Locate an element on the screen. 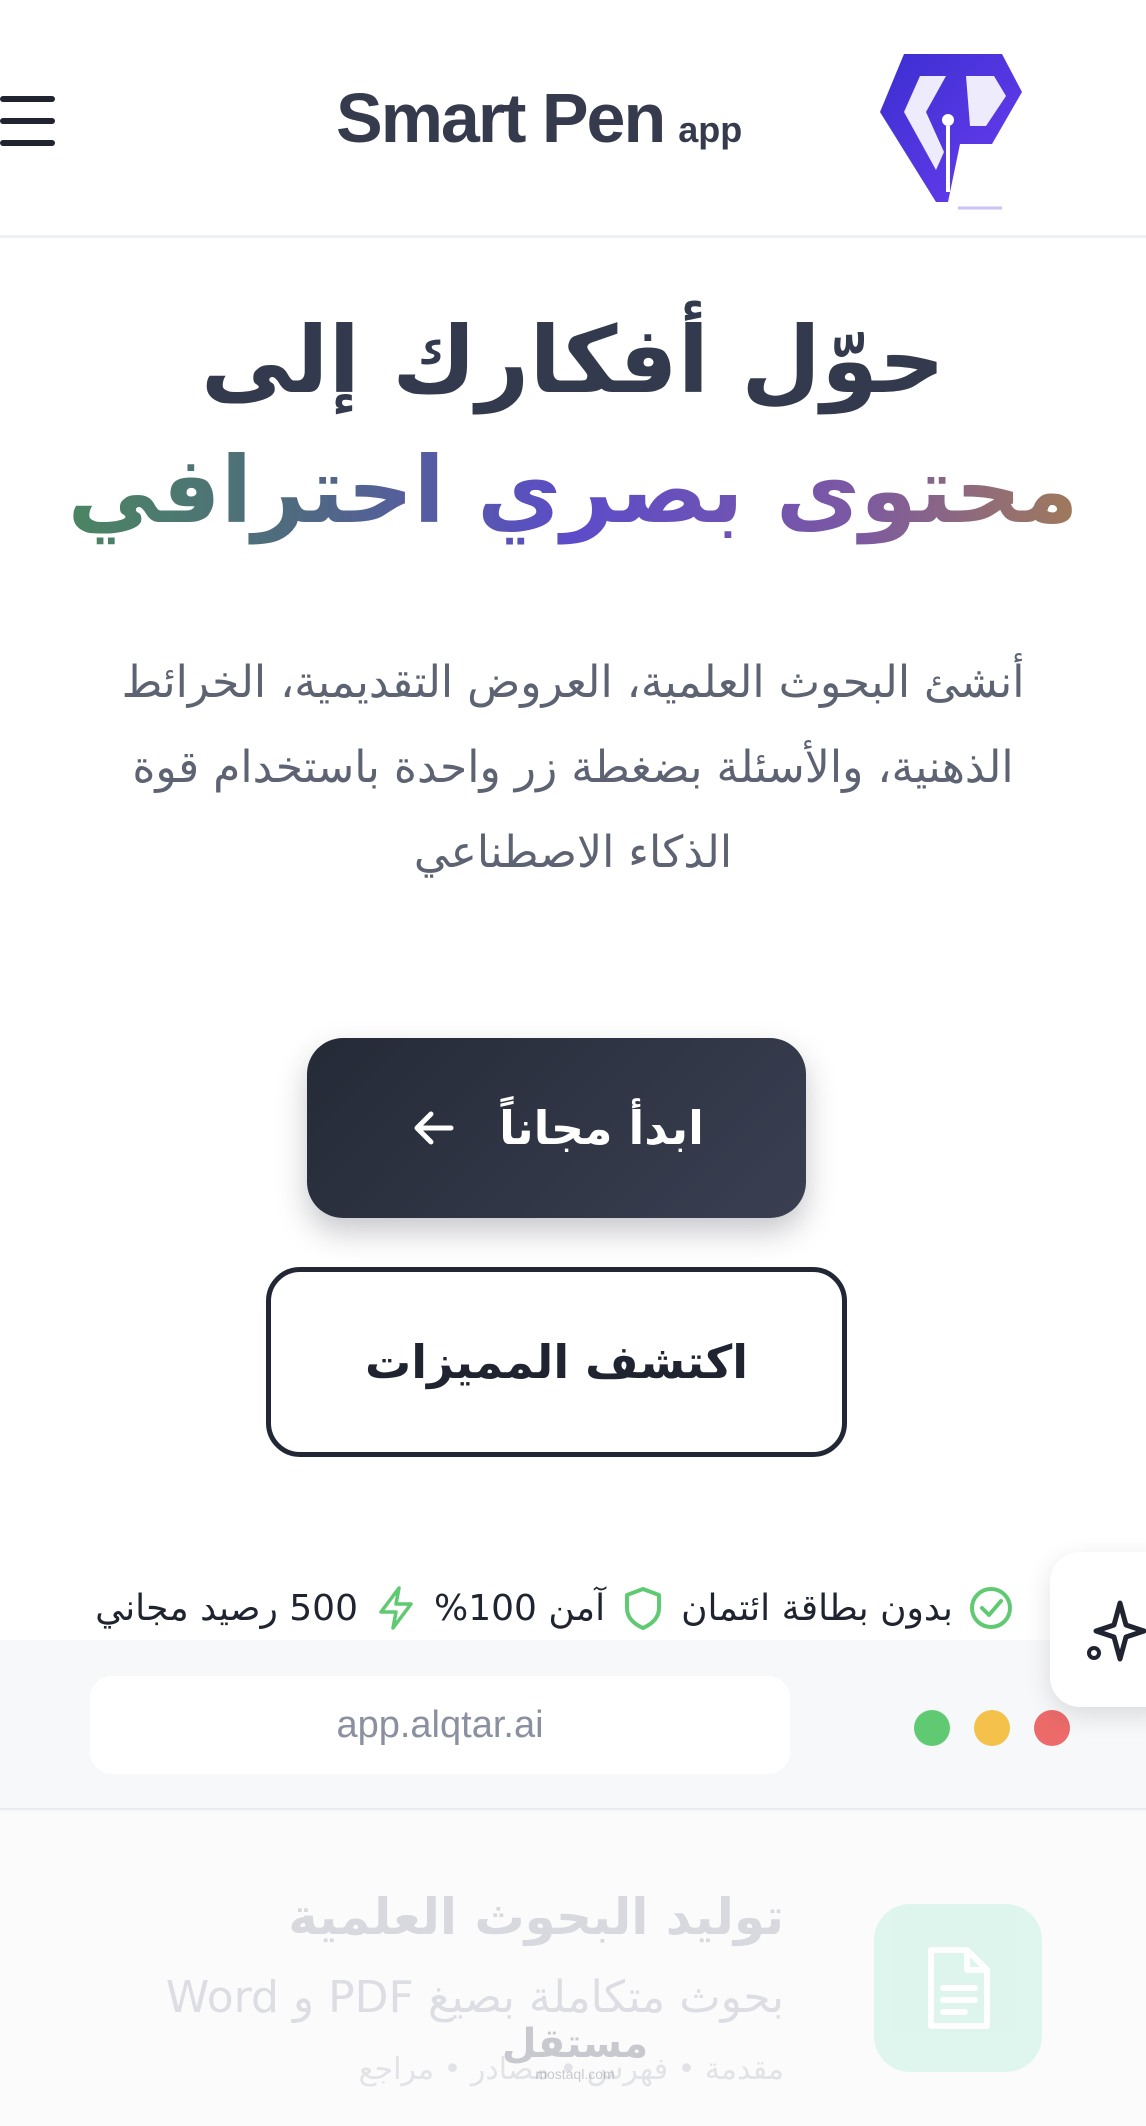 This screenshot has width=1146, height=2126. window-dot-yellow is located at coordinates (992, 1728).